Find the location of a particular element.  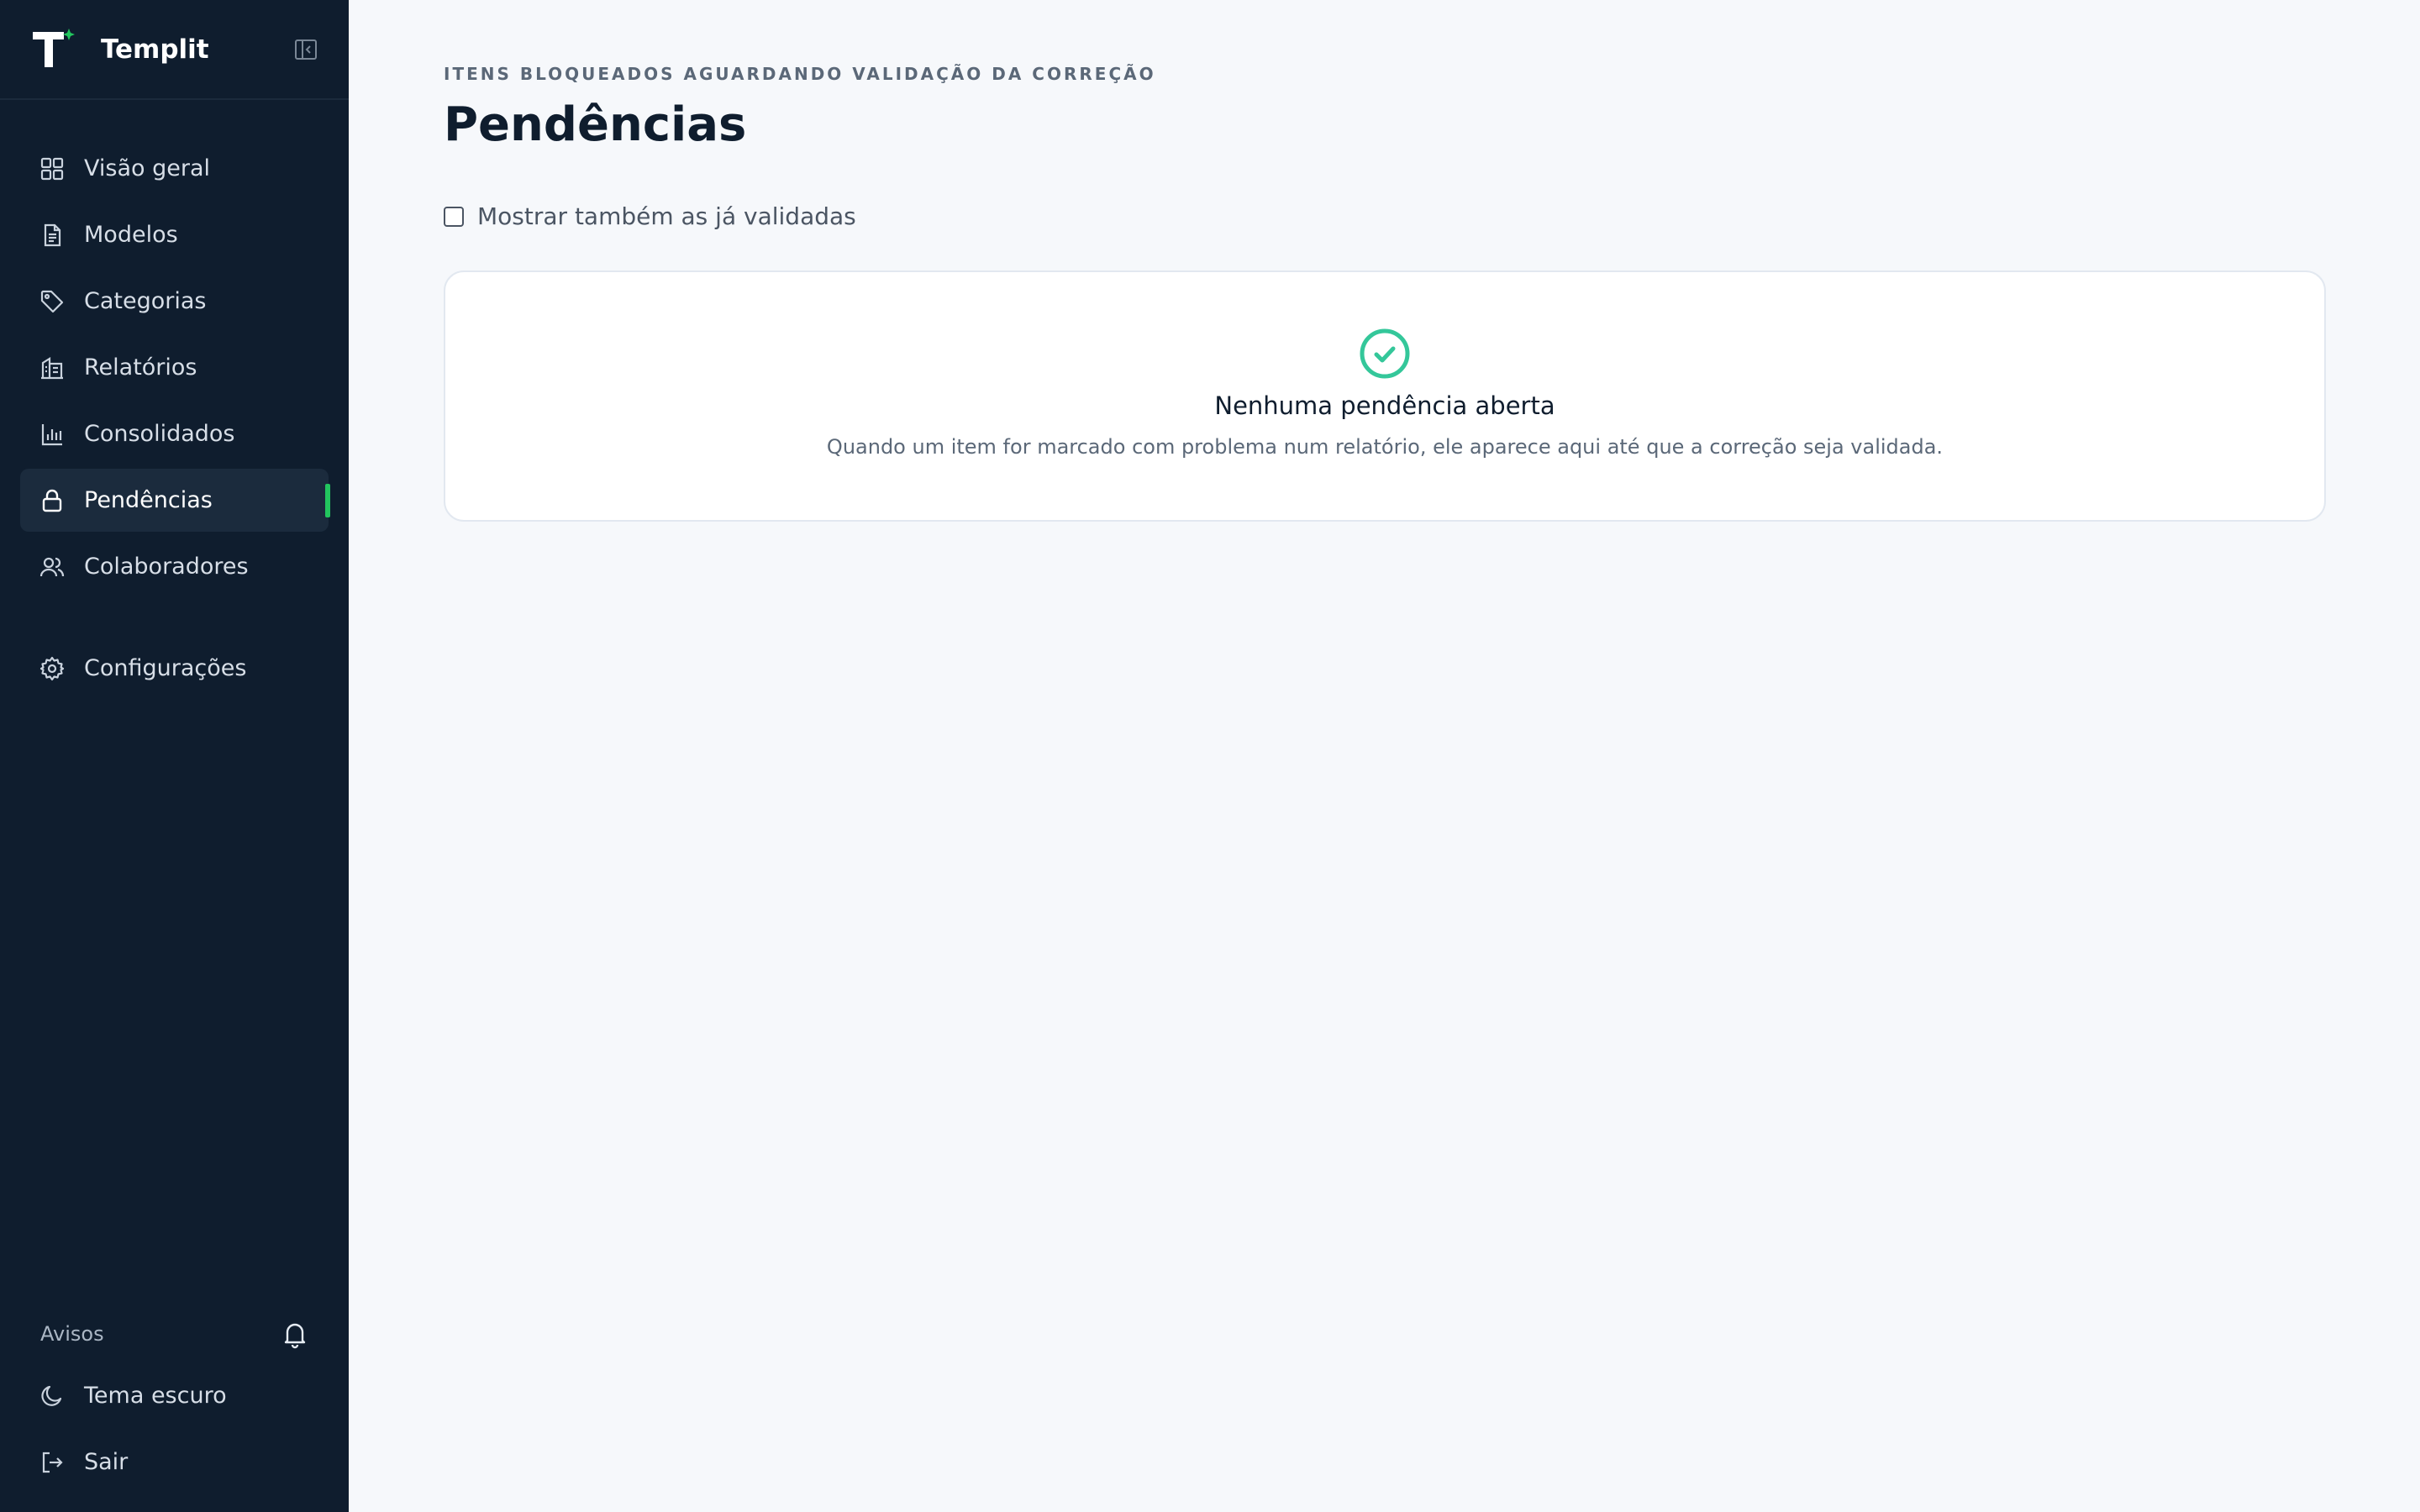

collapse-sidebar-button is located at coordinates (306, 49).